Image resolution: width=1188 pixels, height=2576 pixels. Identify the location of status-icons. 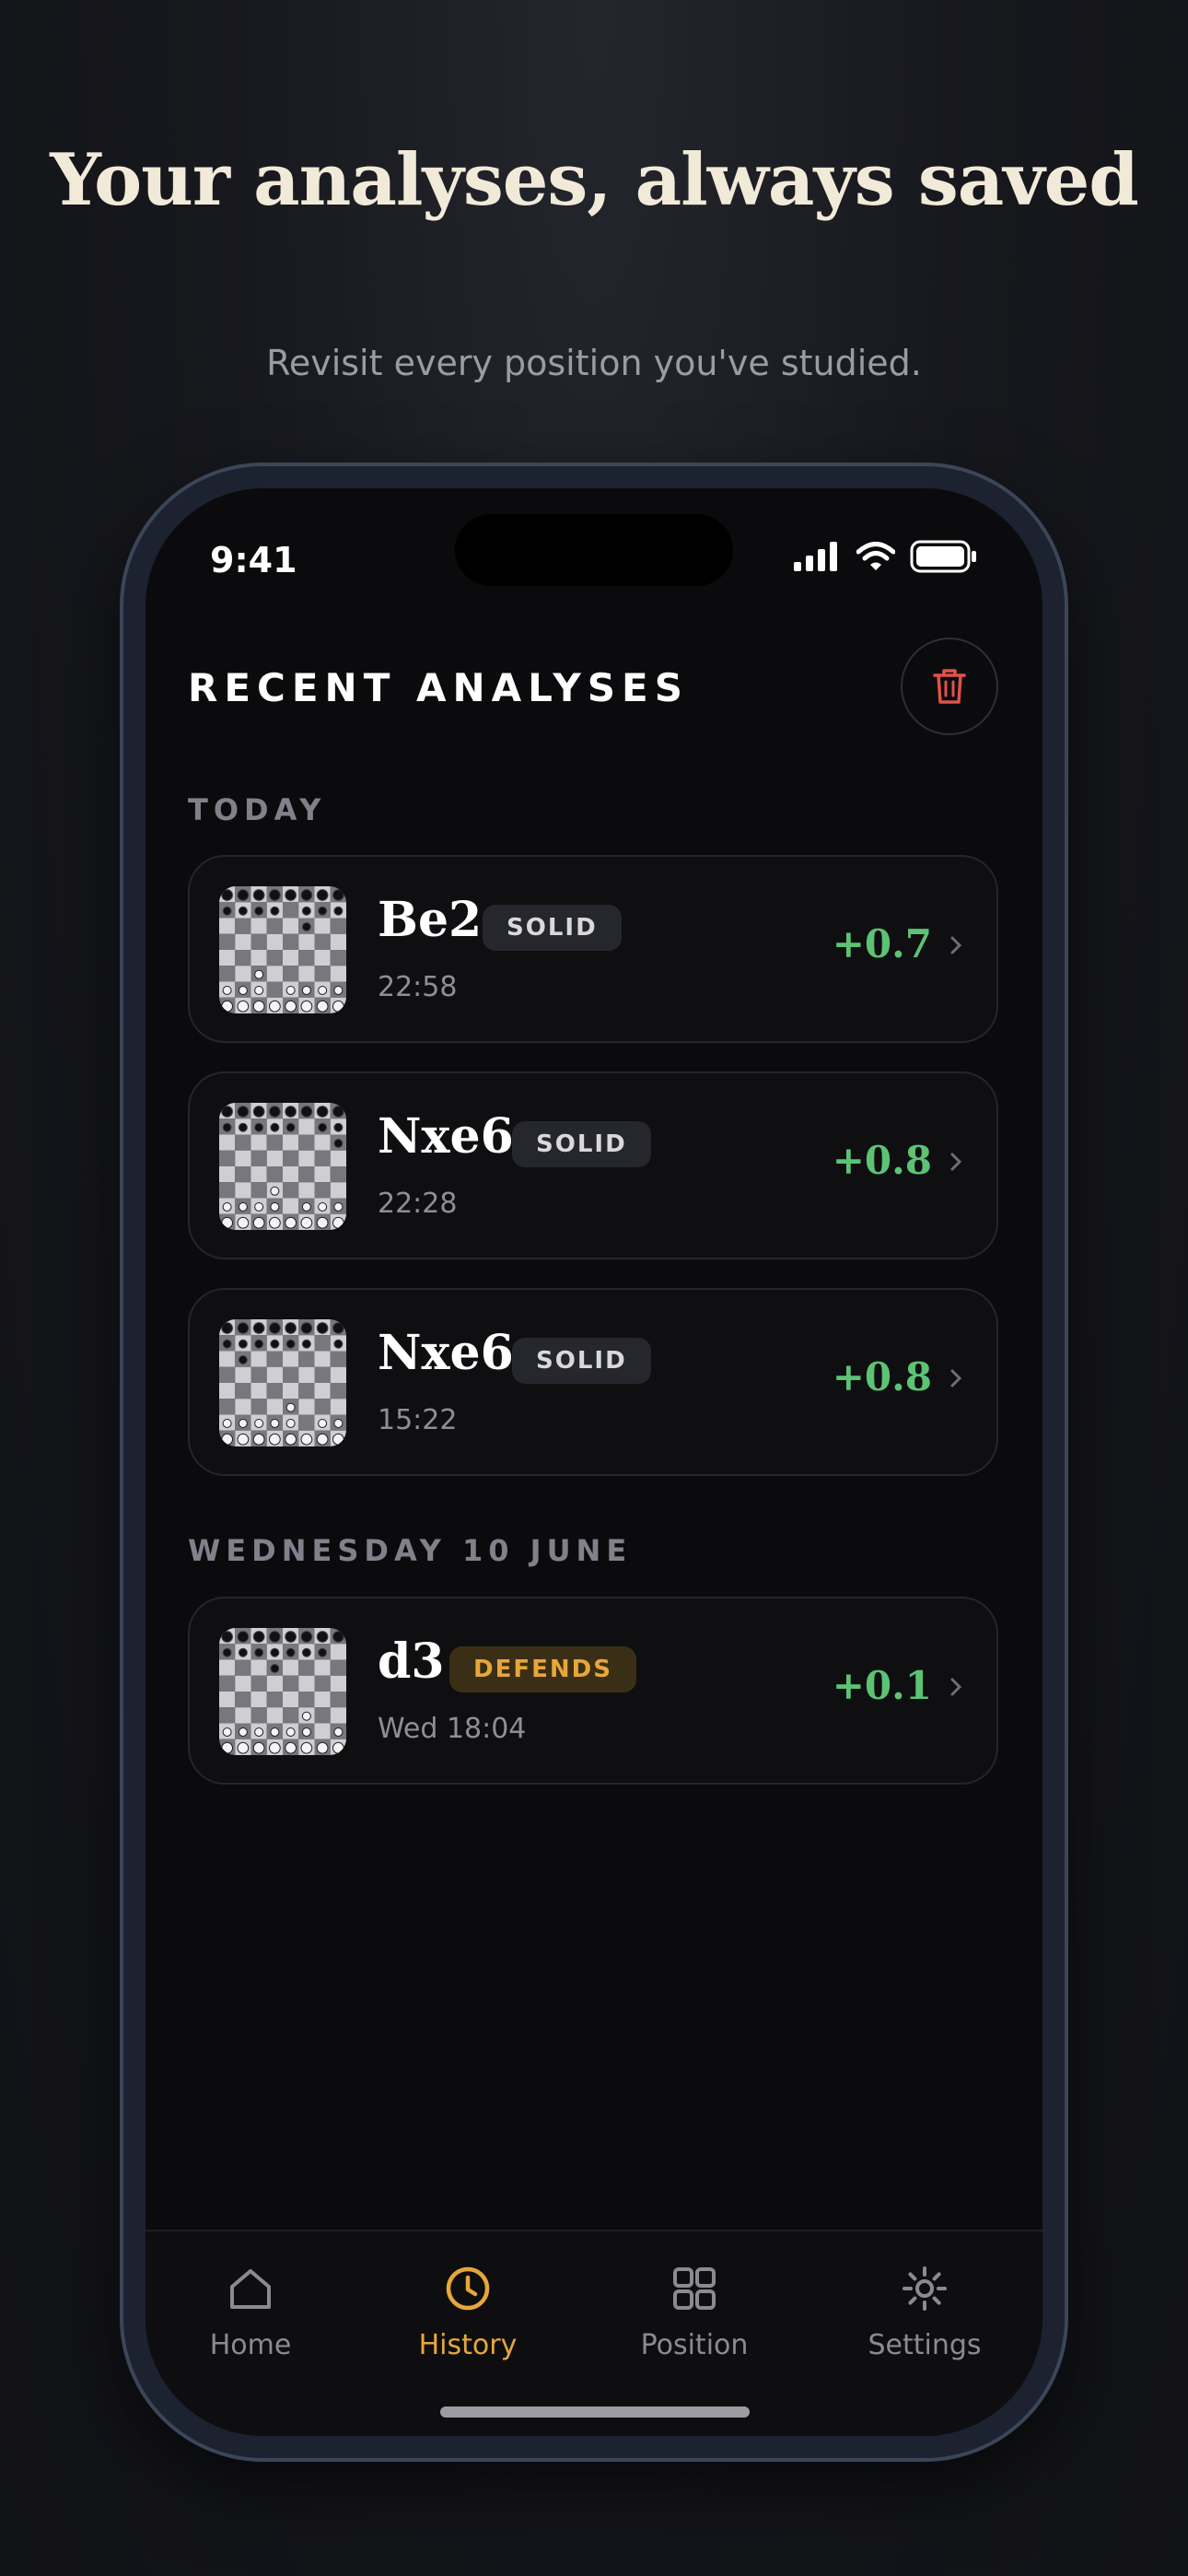
(886, 556).